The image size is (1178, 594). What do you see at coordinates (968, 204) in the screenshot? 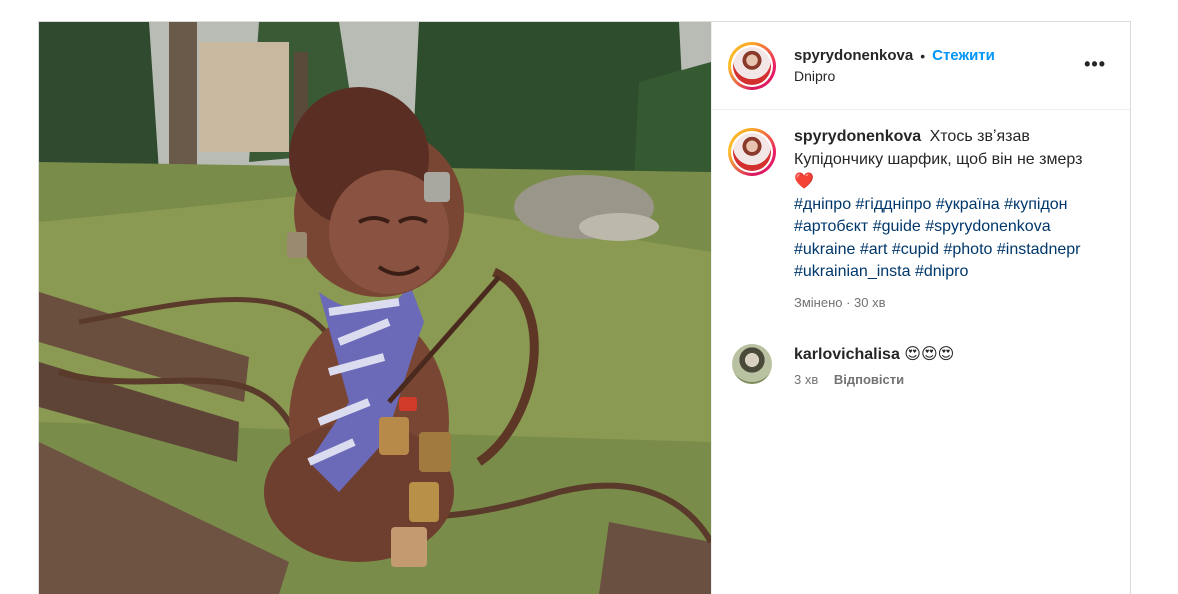
I see `hashtag-link: #україна` at bounding box center [968, 204].